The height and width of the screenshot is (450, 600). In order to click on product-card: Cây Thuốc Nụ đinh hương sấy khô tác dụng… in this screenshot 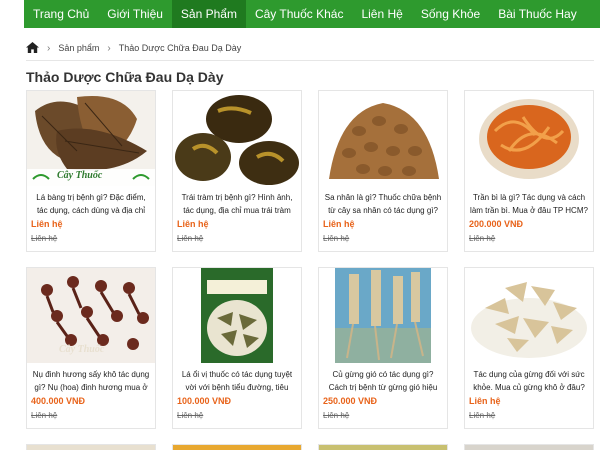, I will do `click(91, 348)`.